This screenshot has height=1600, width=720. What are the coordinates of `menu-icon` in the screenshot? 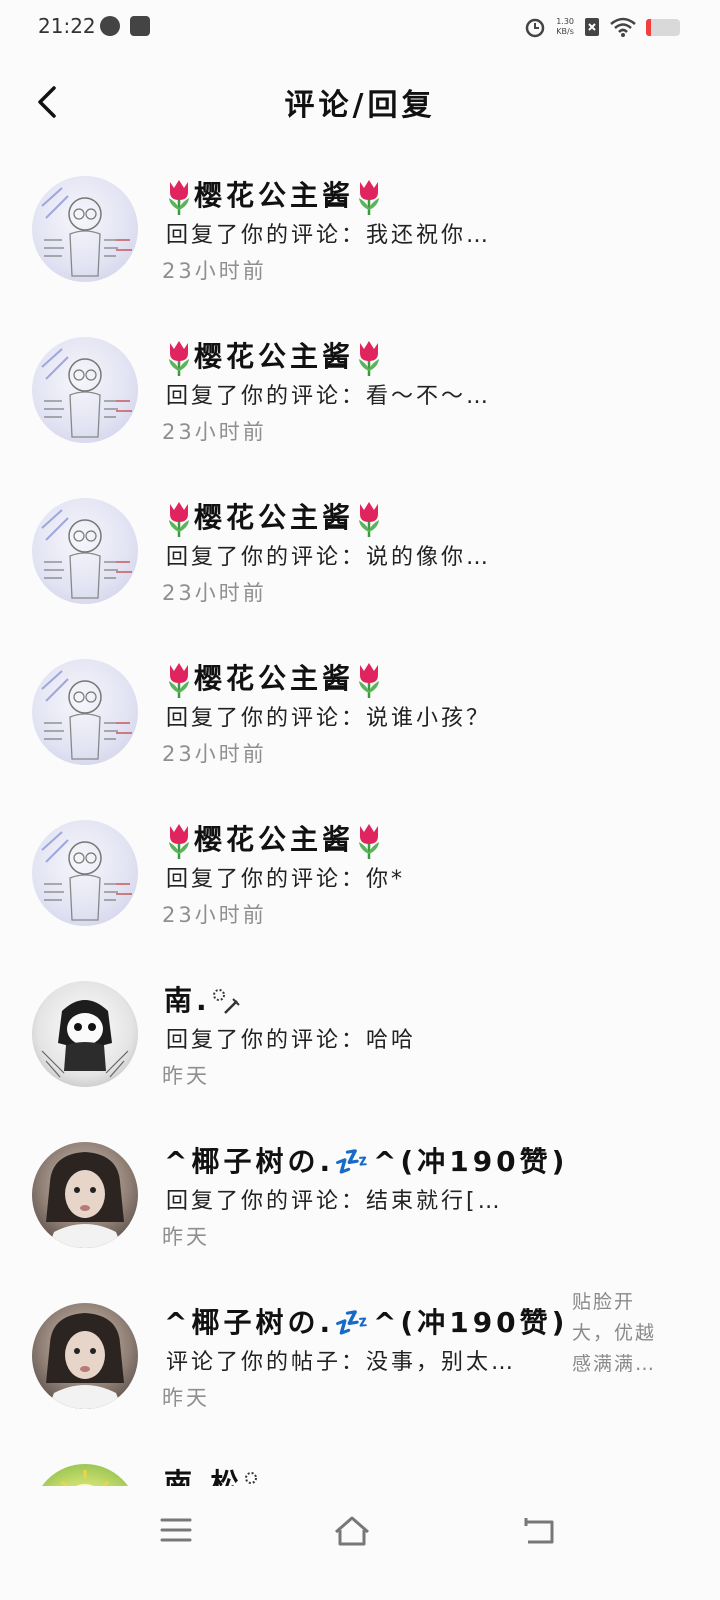 It's located at (176, 1530).